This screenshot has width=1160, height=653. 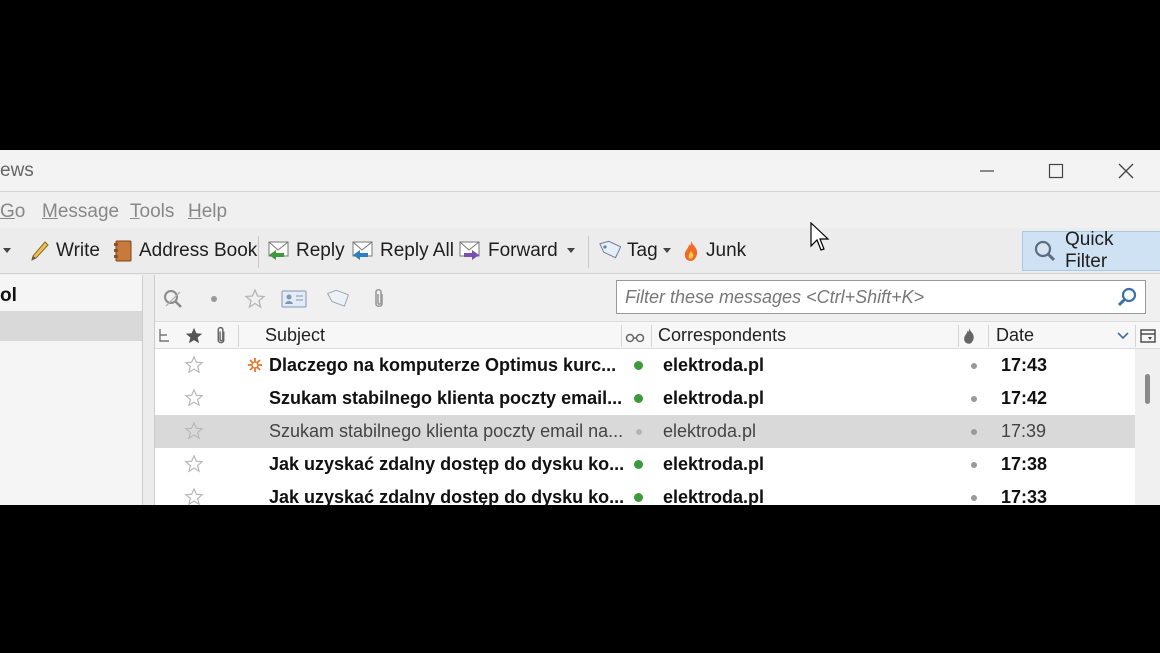 What do you see at coordinates (71, 326) in the screenshot?
I see `selected-folder` at bounding box center [71, 326].